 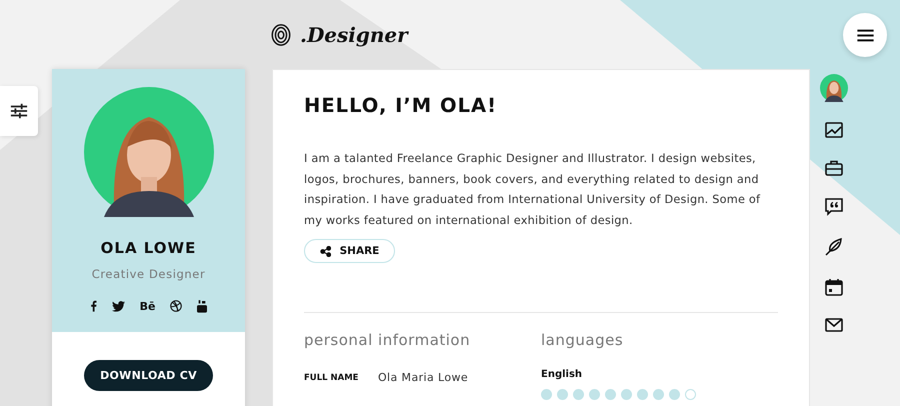 What do you see at coordinates (834, 287) in the screenshot?
I see `calendar-icon` at bounding box center [834, 287].